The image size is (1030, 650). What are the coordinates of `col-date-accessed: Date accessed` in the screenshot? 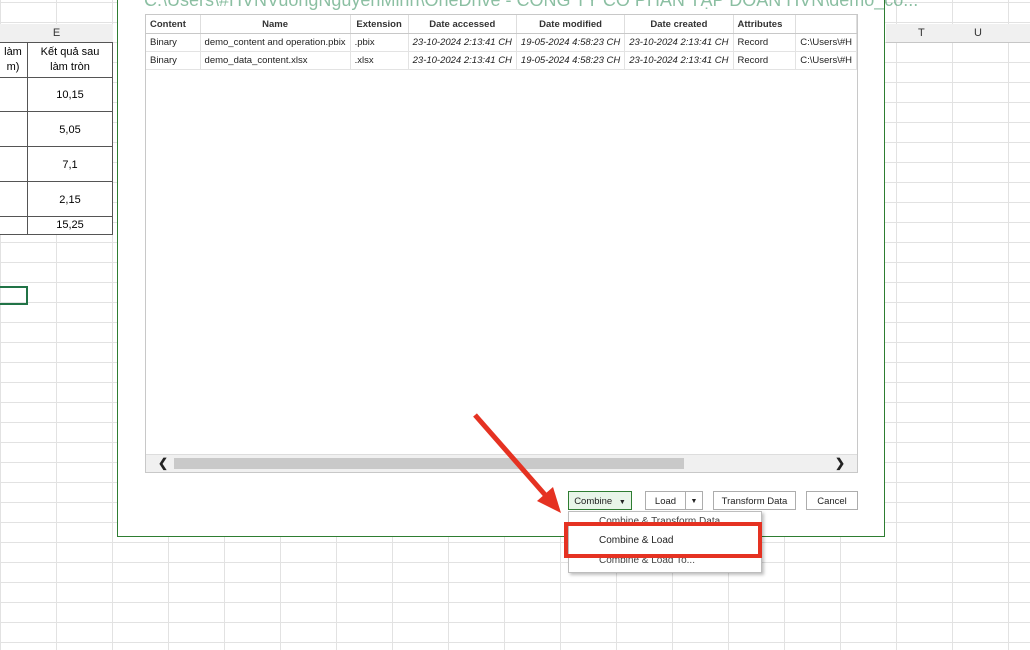 It's located at (462, 24).